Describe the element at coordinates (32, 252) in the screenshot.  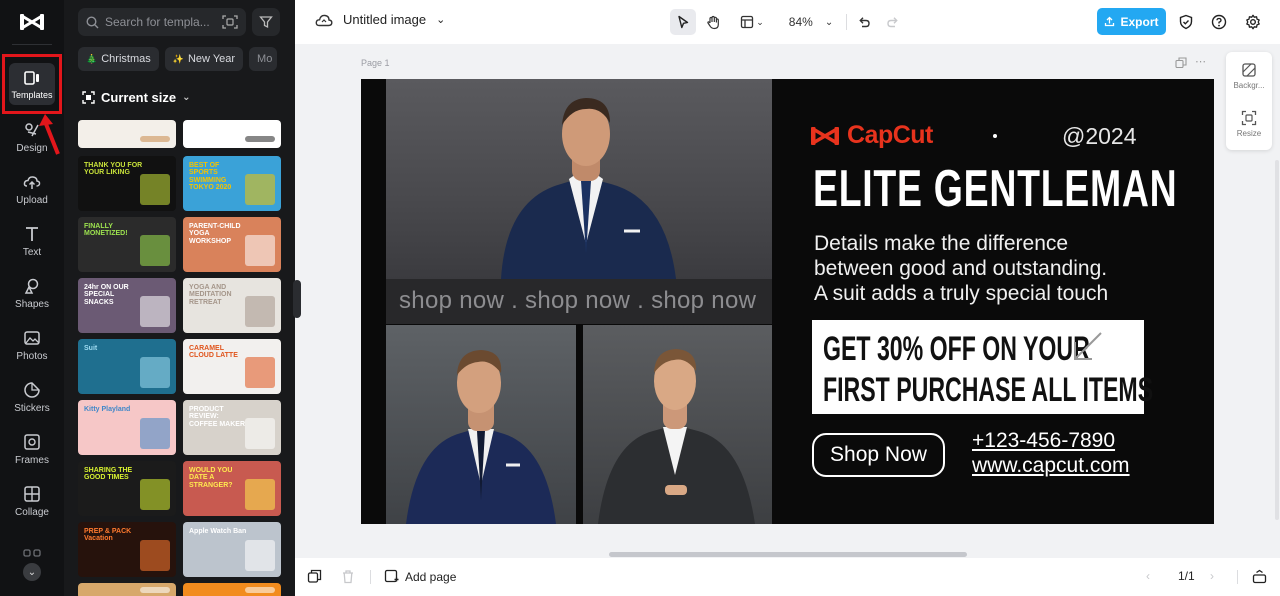
I see `rail-label: Text` at that location.